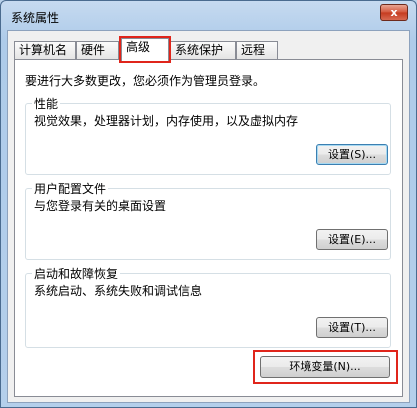  What do you see at coordinates (35, 18) in the screenshot?
I see `window-title: 系统属性` at bounding box center [35, 18].